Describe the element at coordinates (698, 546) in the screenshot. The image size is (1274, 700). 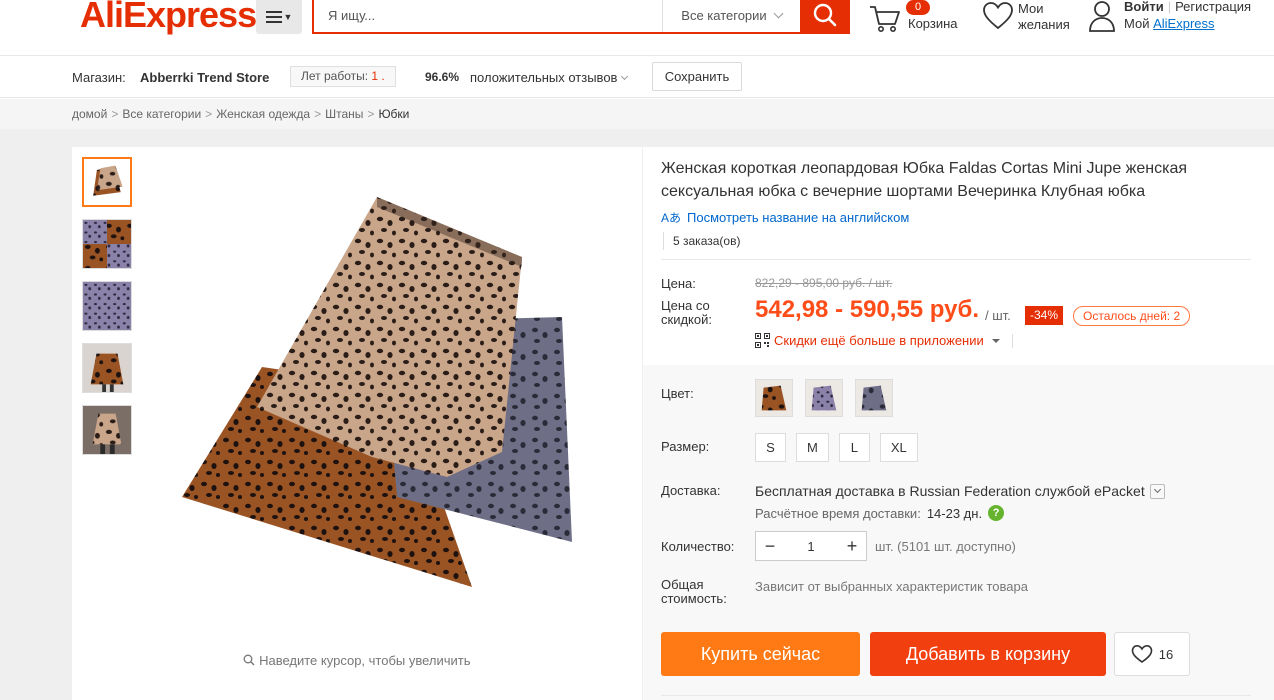
I see `quantity-label: Количество:` at that location.